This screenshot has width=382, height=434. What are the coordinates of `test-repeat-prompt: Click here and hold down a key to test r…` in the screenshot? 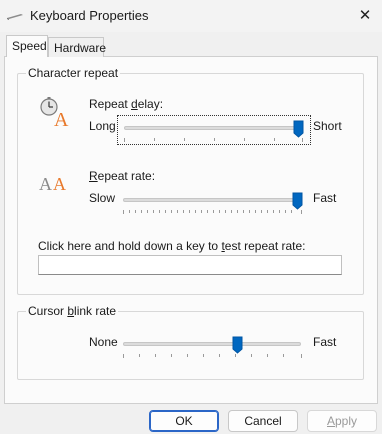 It's located at (172, 246).